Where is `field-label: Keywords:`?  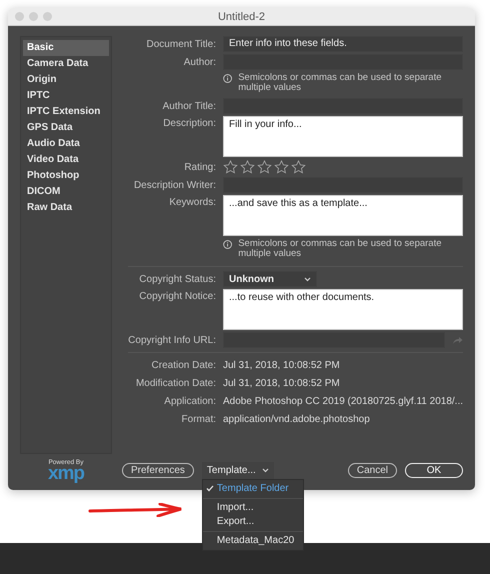 field-label: Keywords: is located at coordinates (192, 202).